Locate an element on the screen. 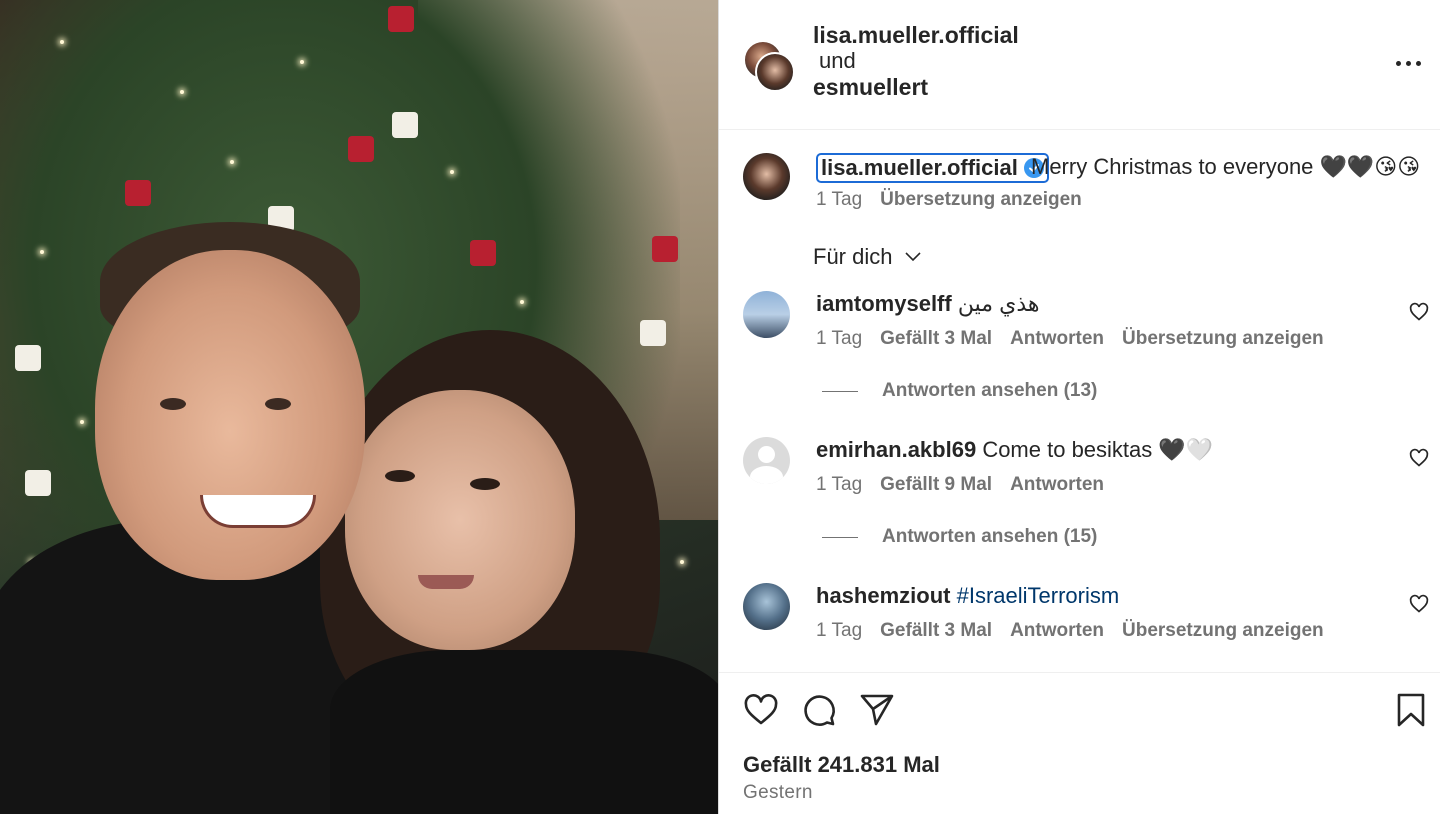 Image resolution: width=1440 pixels, height=814 pixels. caption-meta: 1 Tag Übersetzung anzeigen is located at coordinates (949, 200).